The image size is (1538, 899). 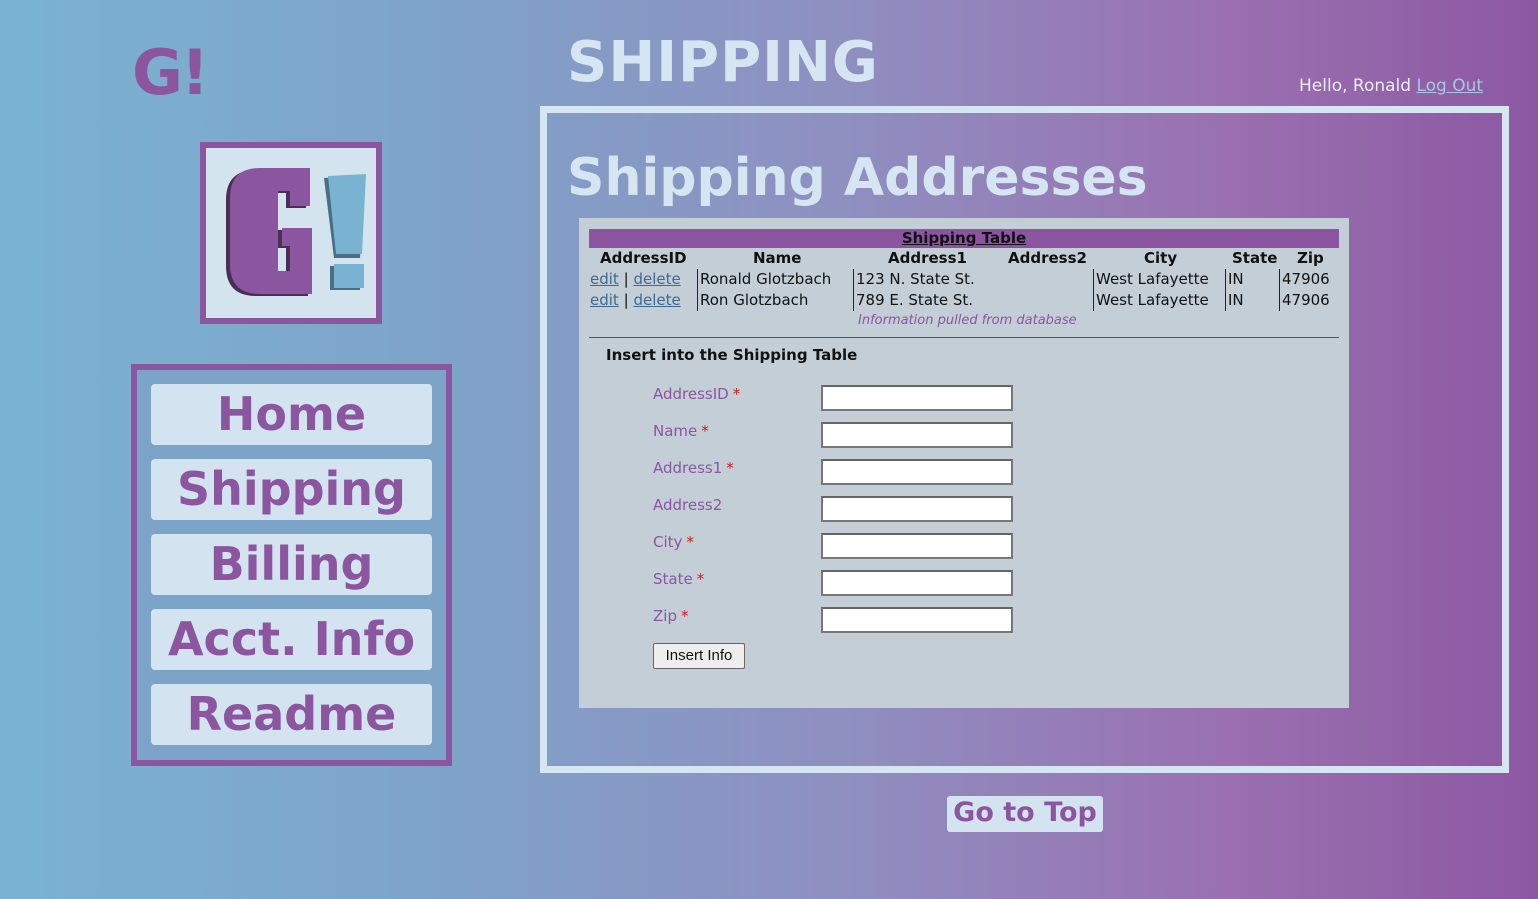 What do you see at coordinates (1047, 258) in the screenshot?
I see `column-header: Address2` at bounding box center [1047, 258].